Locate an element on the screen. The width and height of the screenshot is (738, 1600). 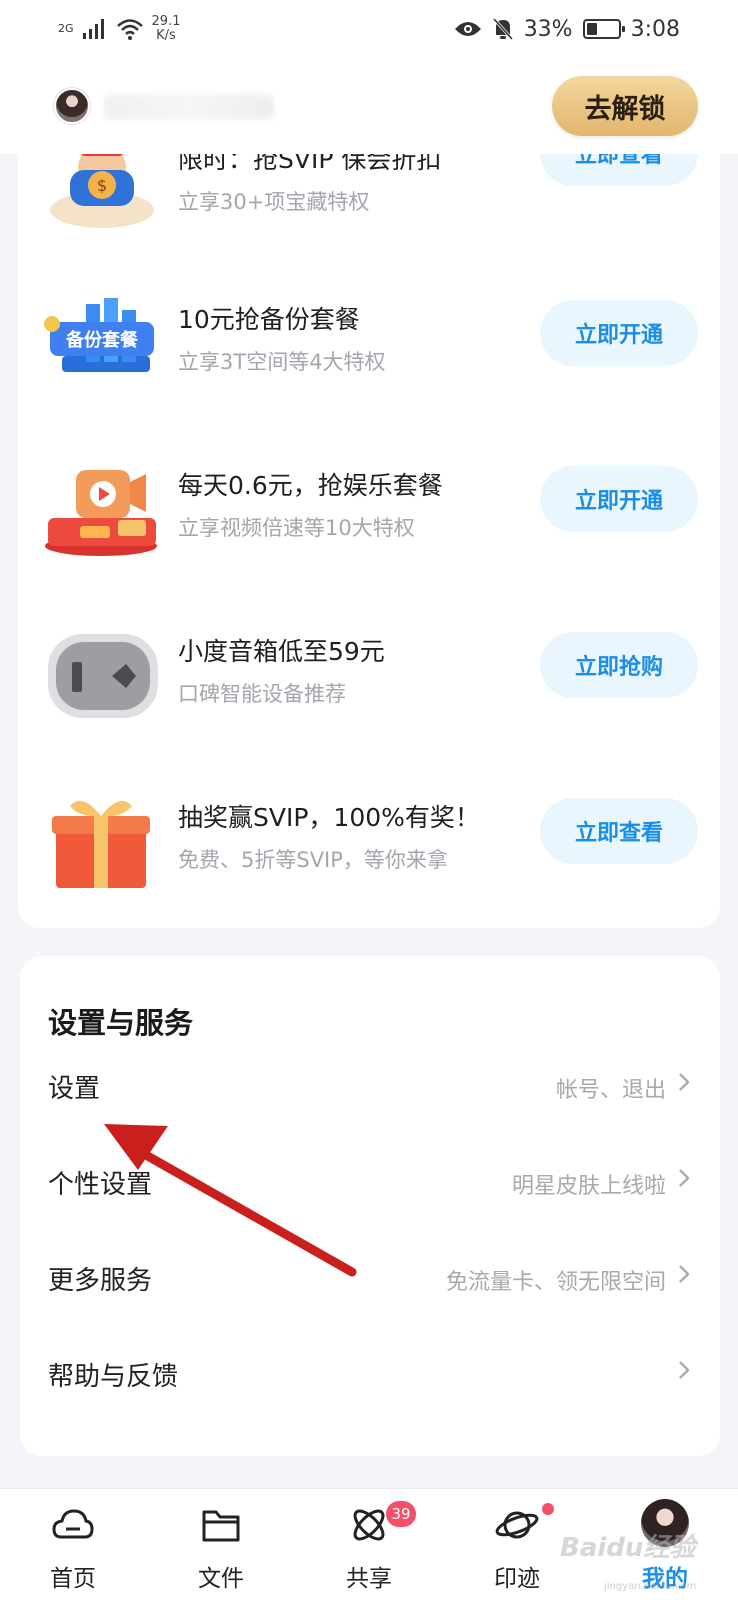
settings-row-help-feedback: 帮助与反馈 is located at coordinates (370, 1373).